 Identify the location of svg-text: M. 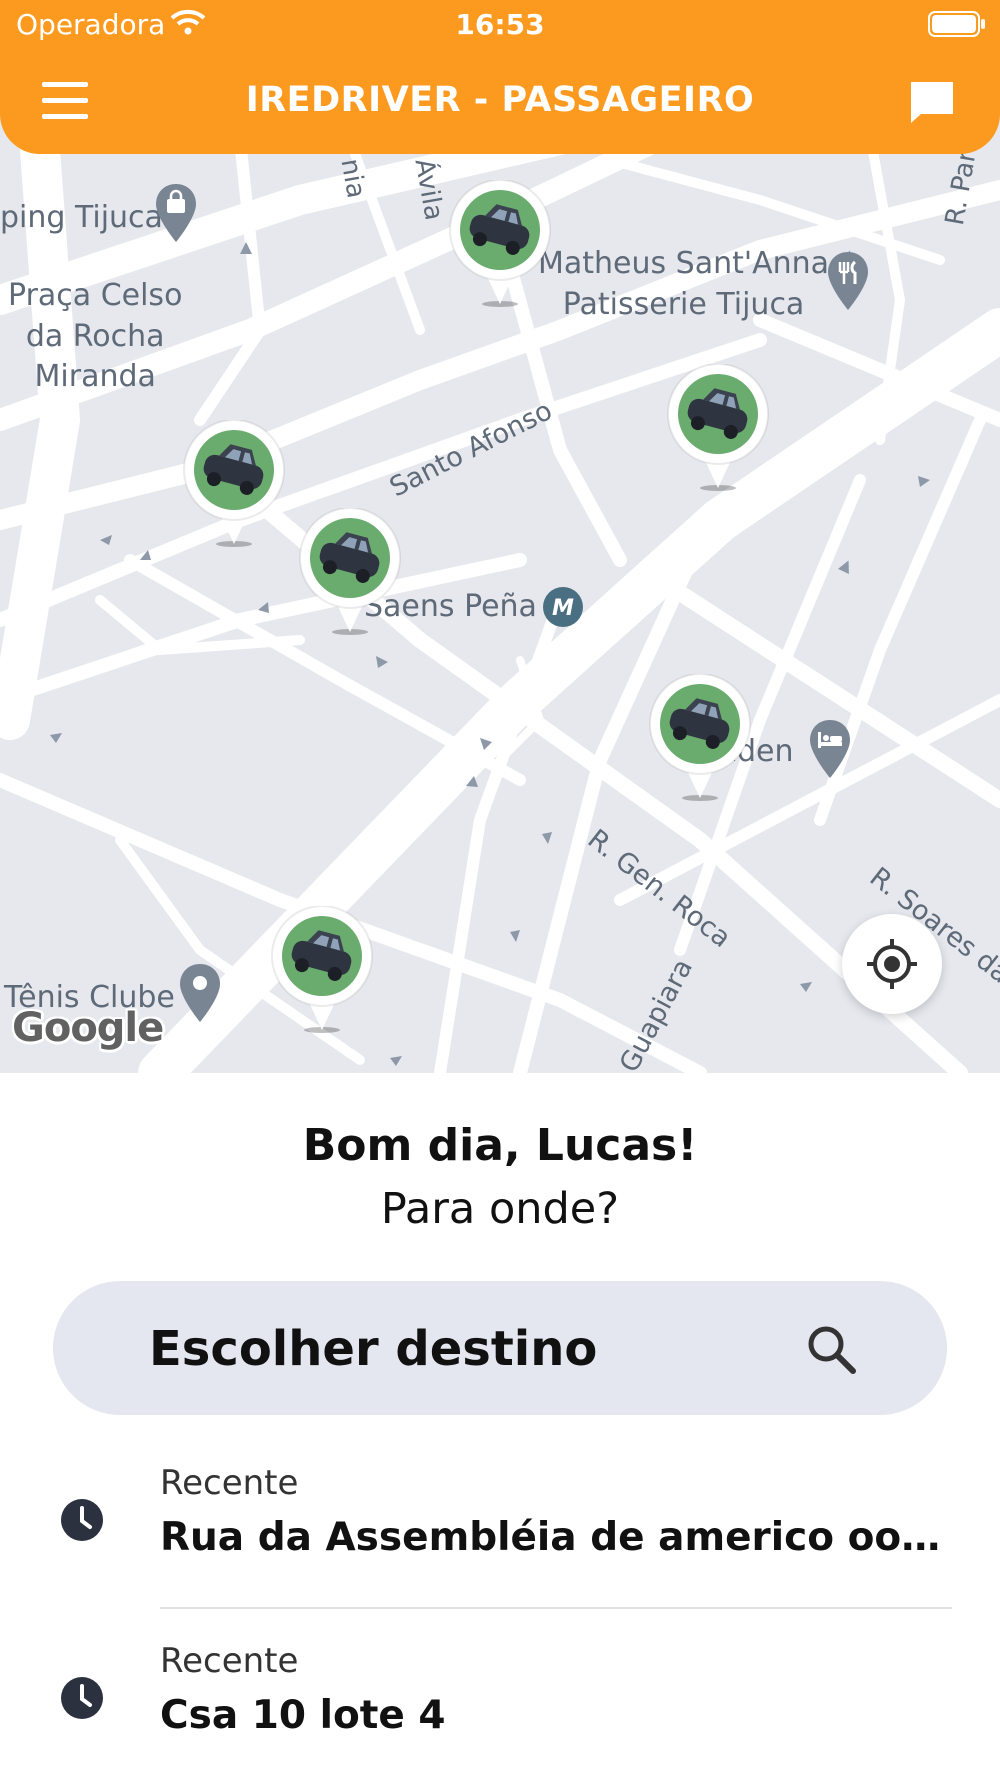
(563, 608).